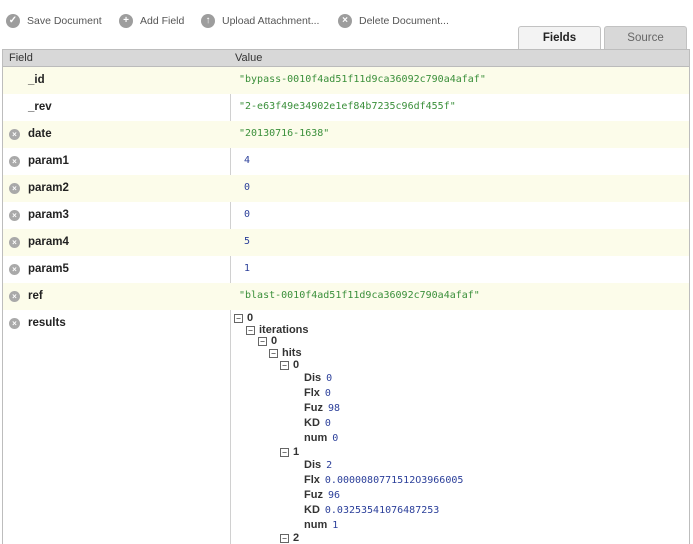 The height and width of the screenshot is (544, 693). What do you see at coordinates (317, 423) in the screenshot?
I see `tree-leaf: KD 0` at bounding box center [317, 423].